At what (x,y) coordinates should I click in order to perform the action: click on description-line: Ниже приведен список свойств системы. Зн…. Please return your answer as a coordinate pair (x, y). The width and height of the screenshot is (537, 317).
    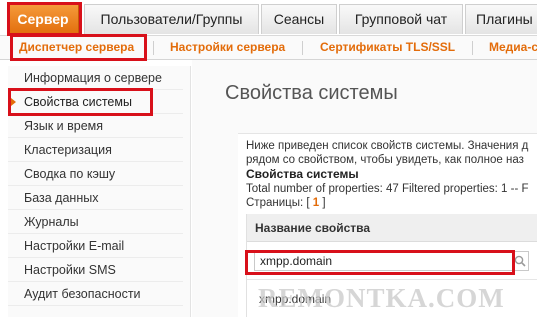
    Looking at the image, I should click on (387, 146).